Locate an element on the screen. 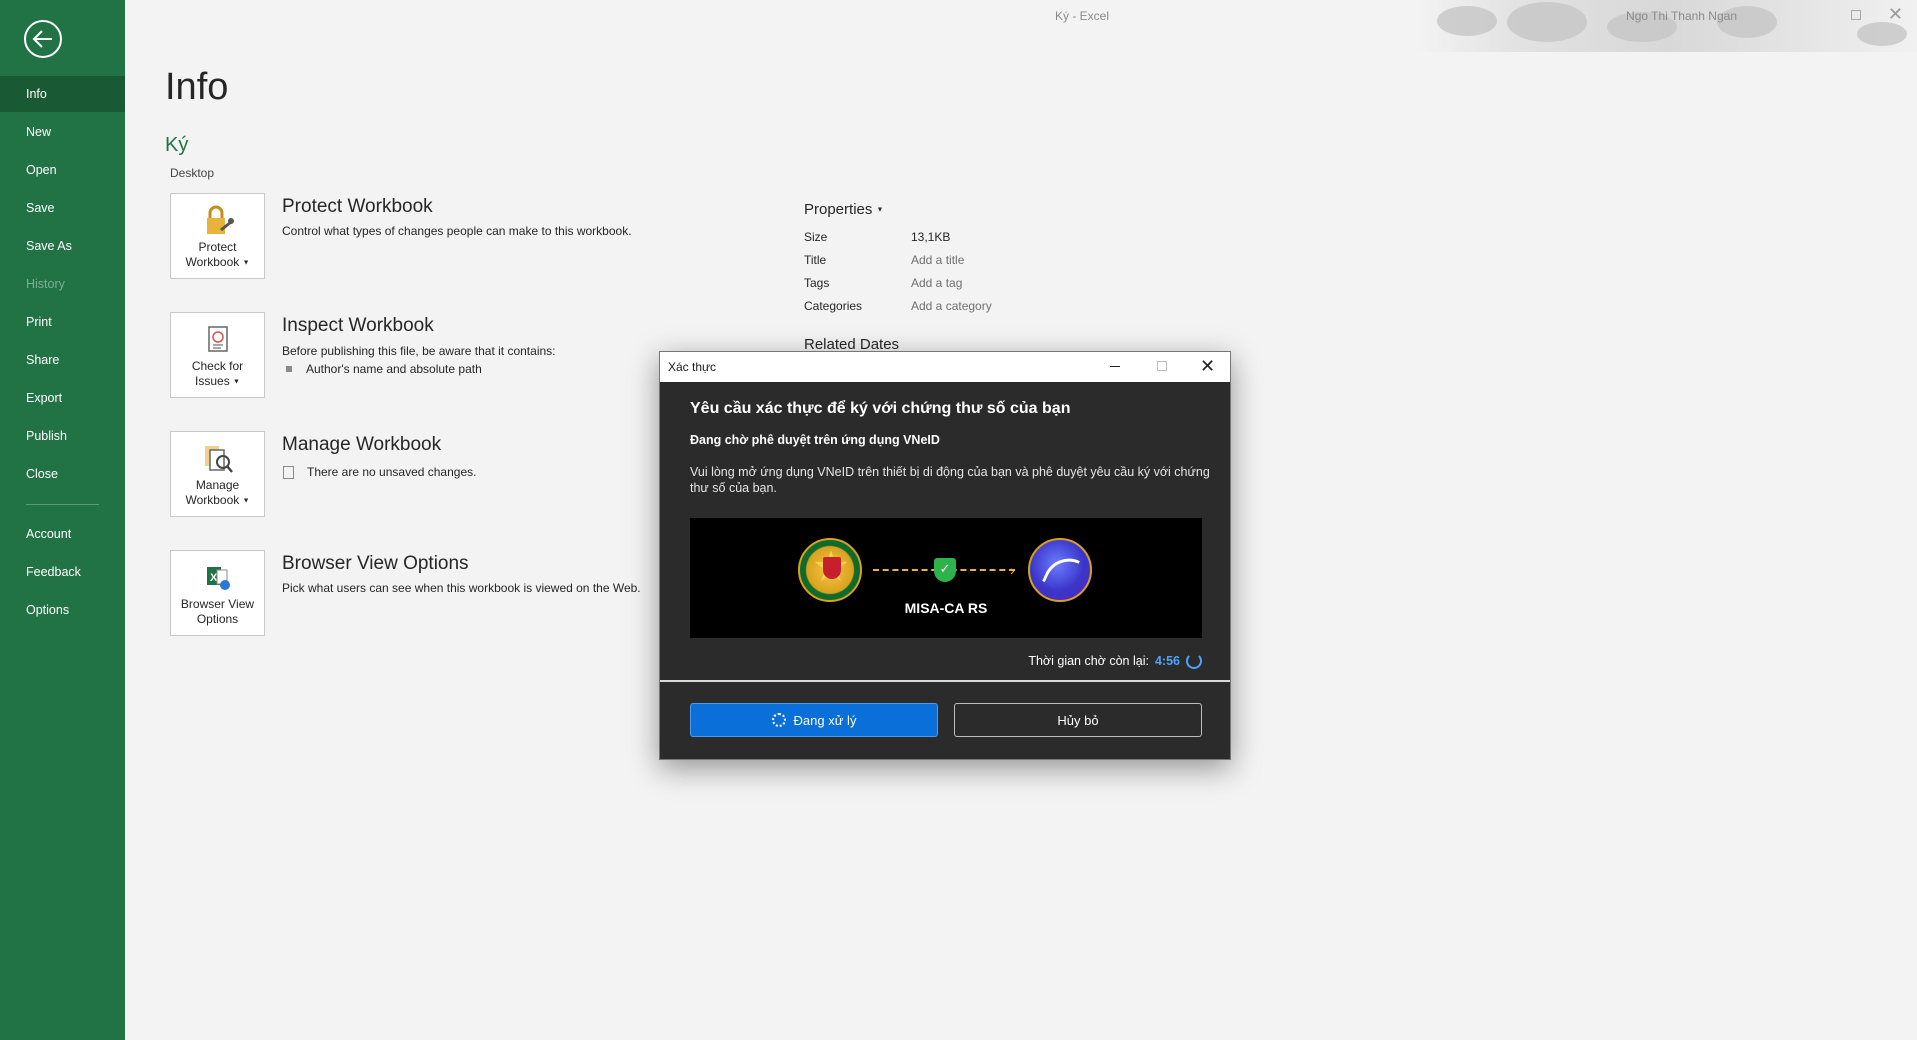  properties-header: Properties ▼ is located at coordinates (843, 209).